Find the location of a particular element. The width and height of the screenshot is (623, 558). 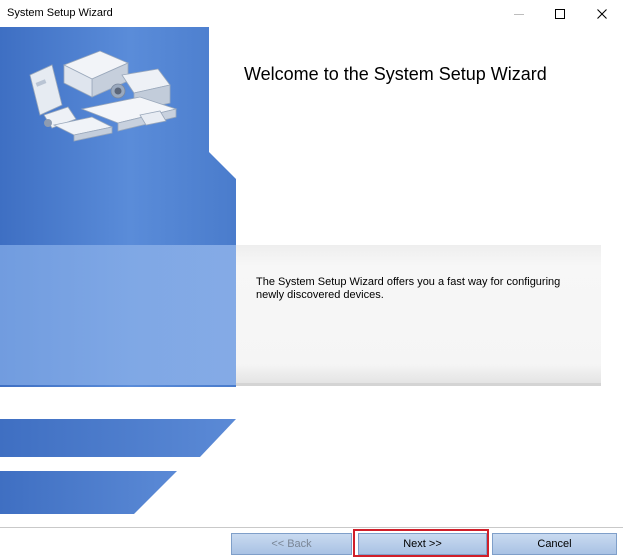

cancel-button: Cancel is located at coordinates (554, 544).